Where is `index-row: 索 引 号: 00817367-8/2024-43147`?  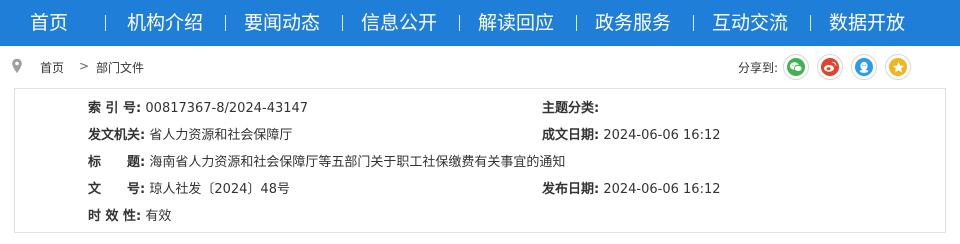
index-row: 索 引 号: 00817367-8/2024-43147 is located at coordinates (198, 106).